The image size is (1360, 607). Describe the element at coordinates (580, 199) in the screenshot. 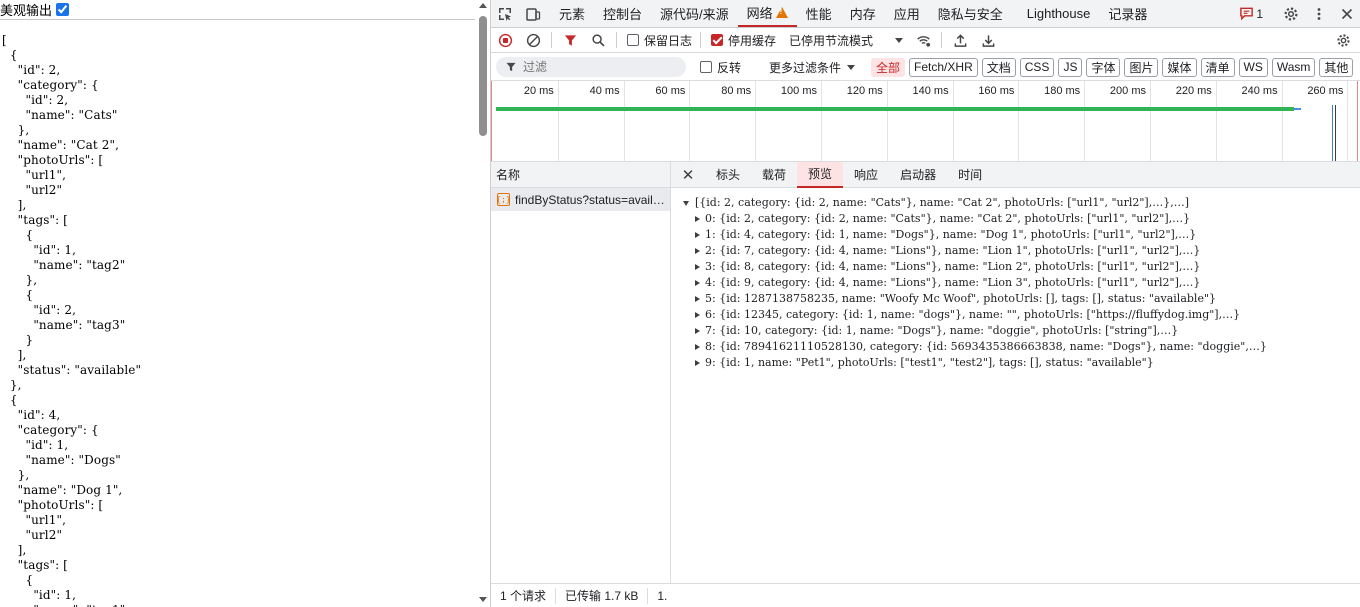

I see `request-row: {;} findByStatus?status=available` at that location.